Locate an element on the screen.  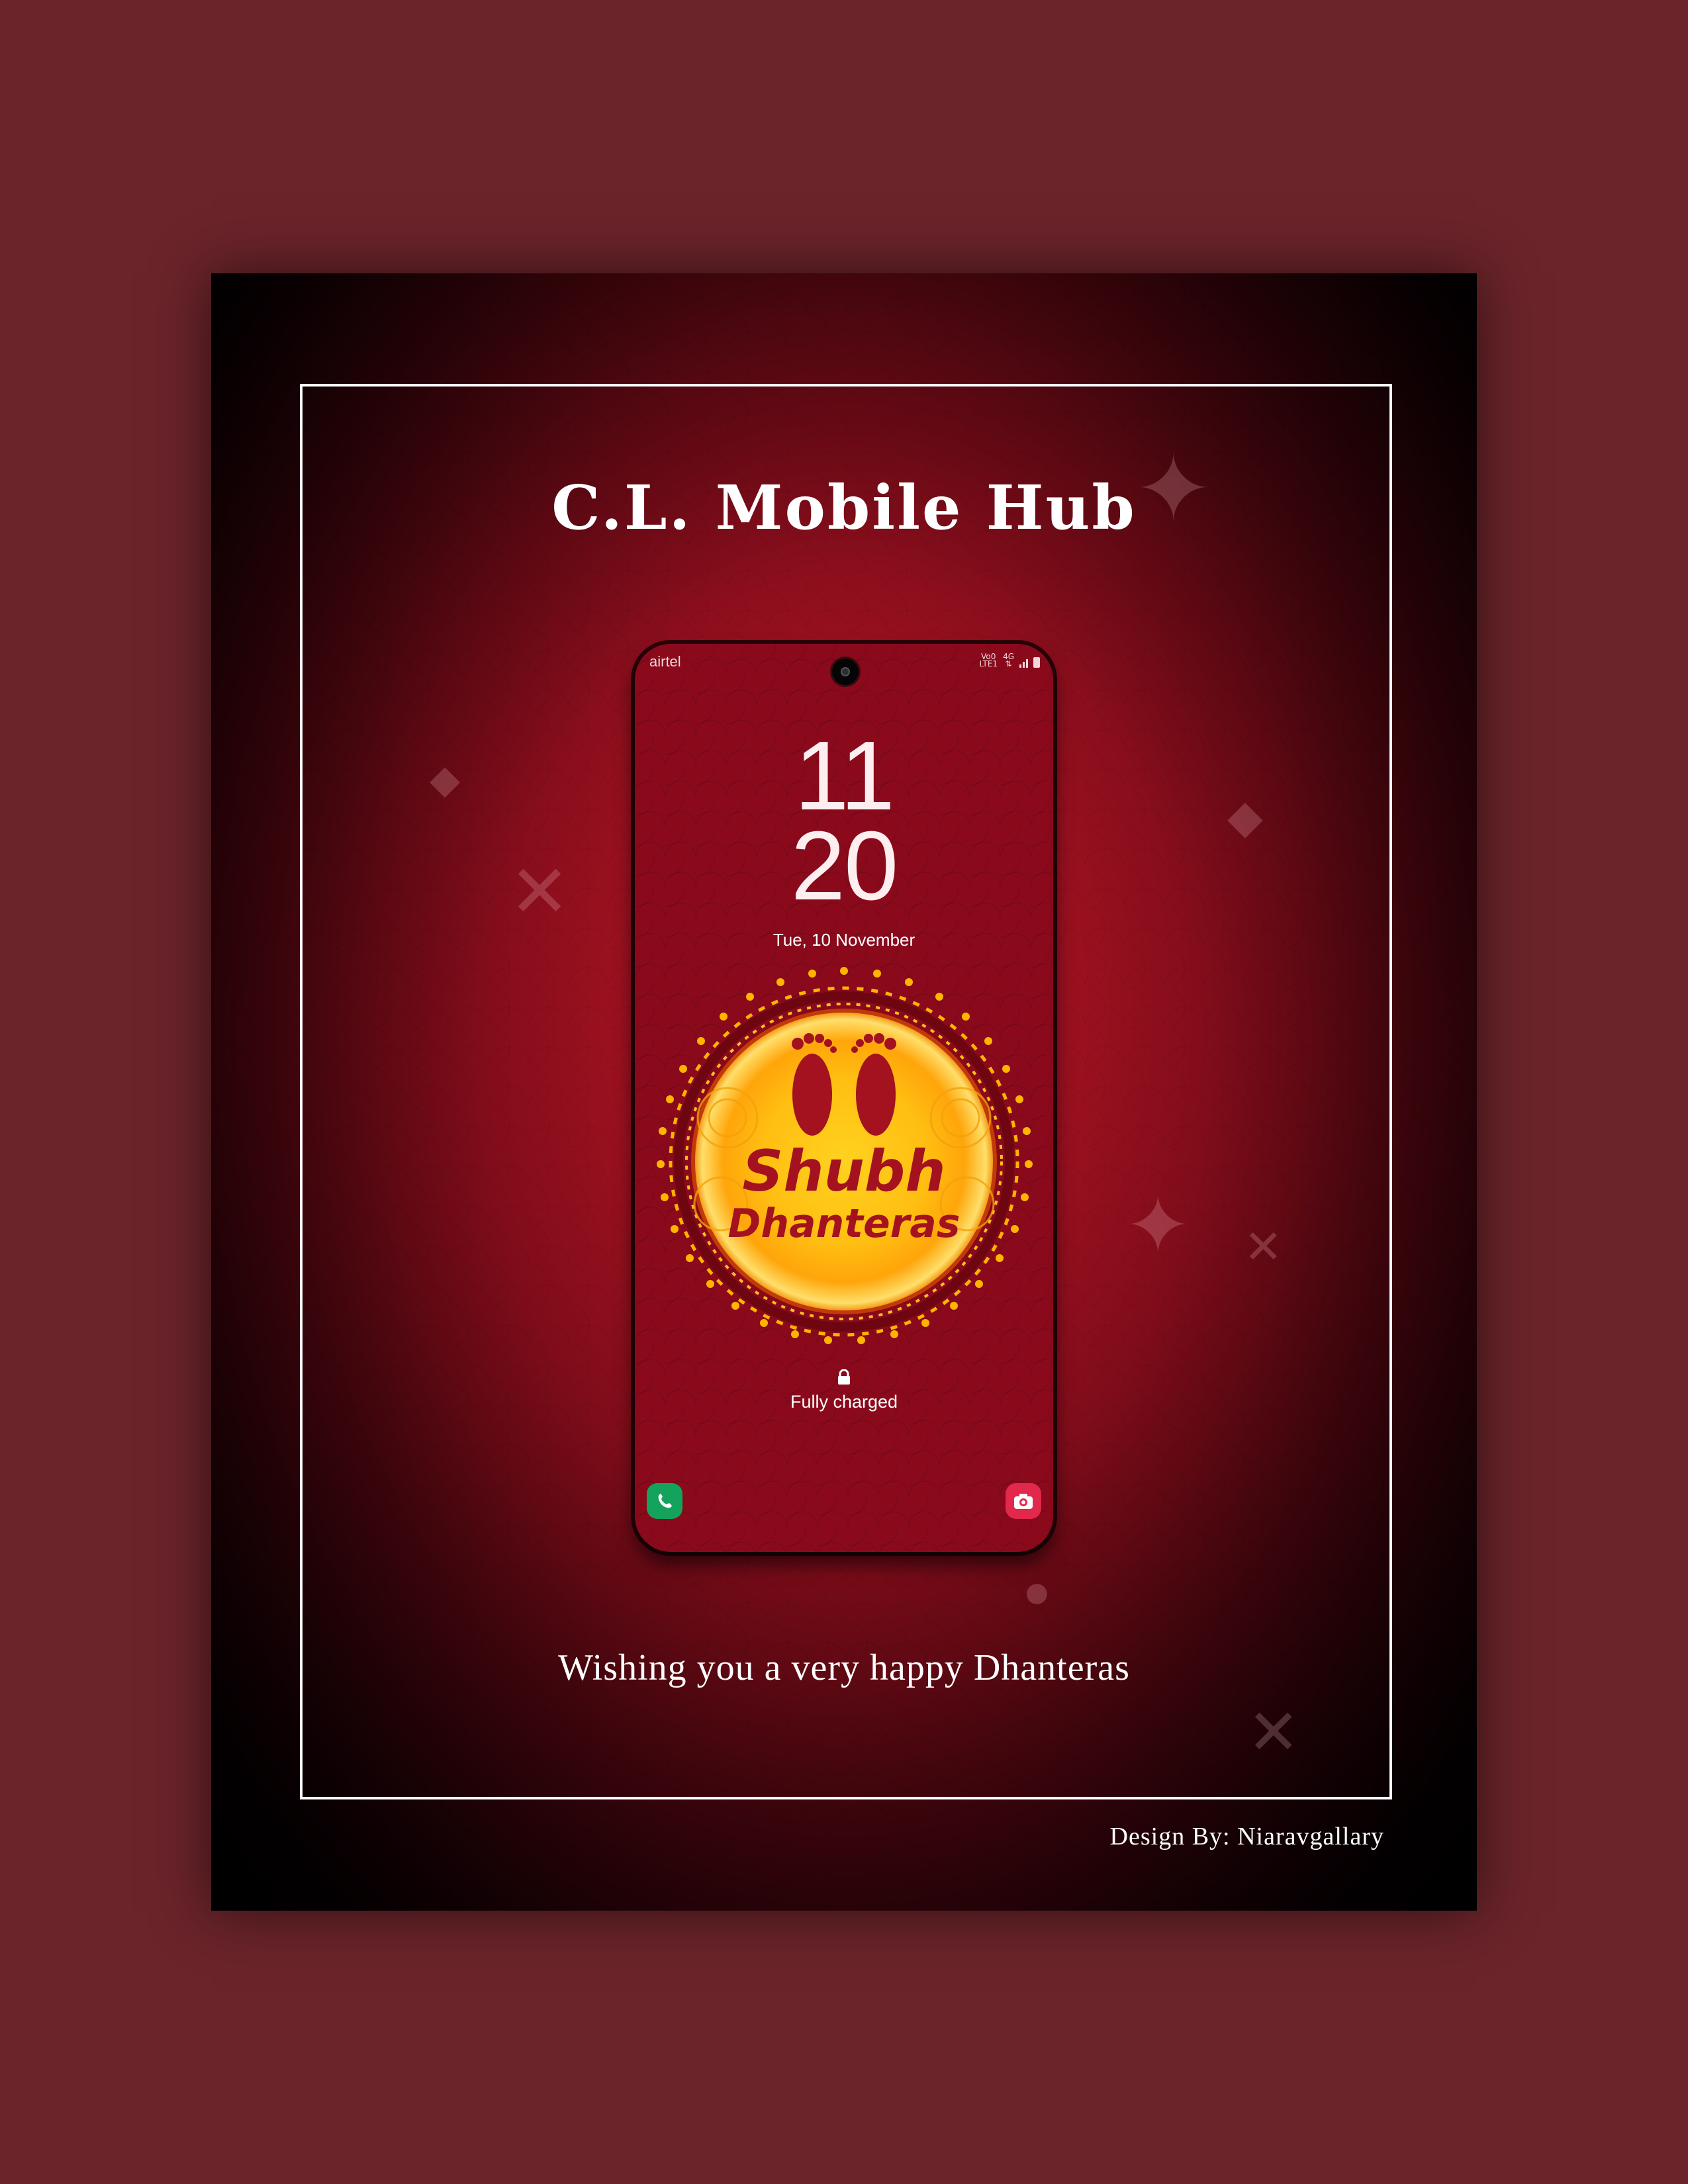
lockscreen-date: Tue, 10 November is located at coordinates (844, 940).